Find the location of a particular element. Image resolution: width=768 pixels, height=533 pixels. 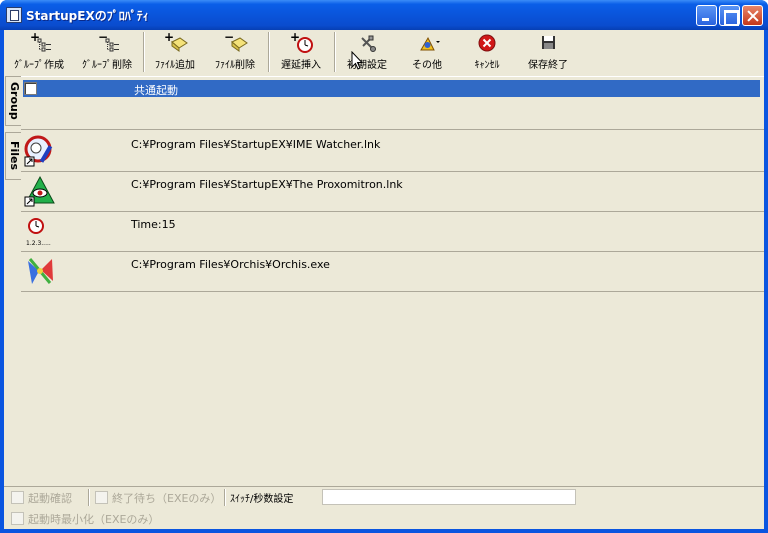

window-title: StartupEXのﾌﾟﾛﾊﾟﾃｨ is located at coordinates (87, 16).